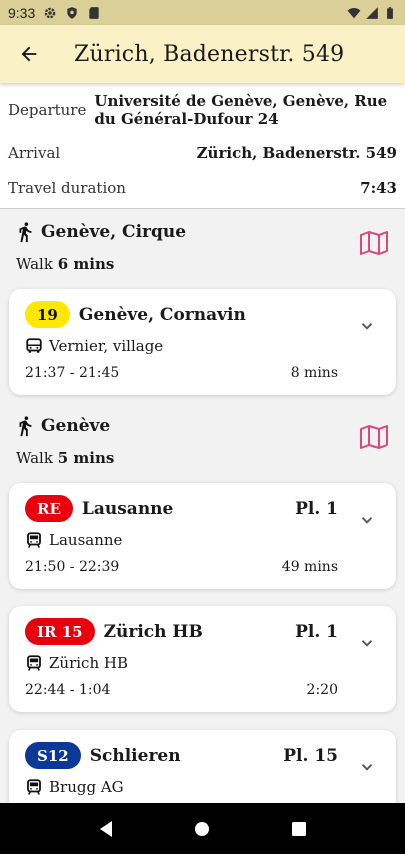 The height and width of the screenshot is (854, 405). Describe the element at coordinates (309, 567) in the screenshot. I see `leg-duration: 49 mins` at that location.